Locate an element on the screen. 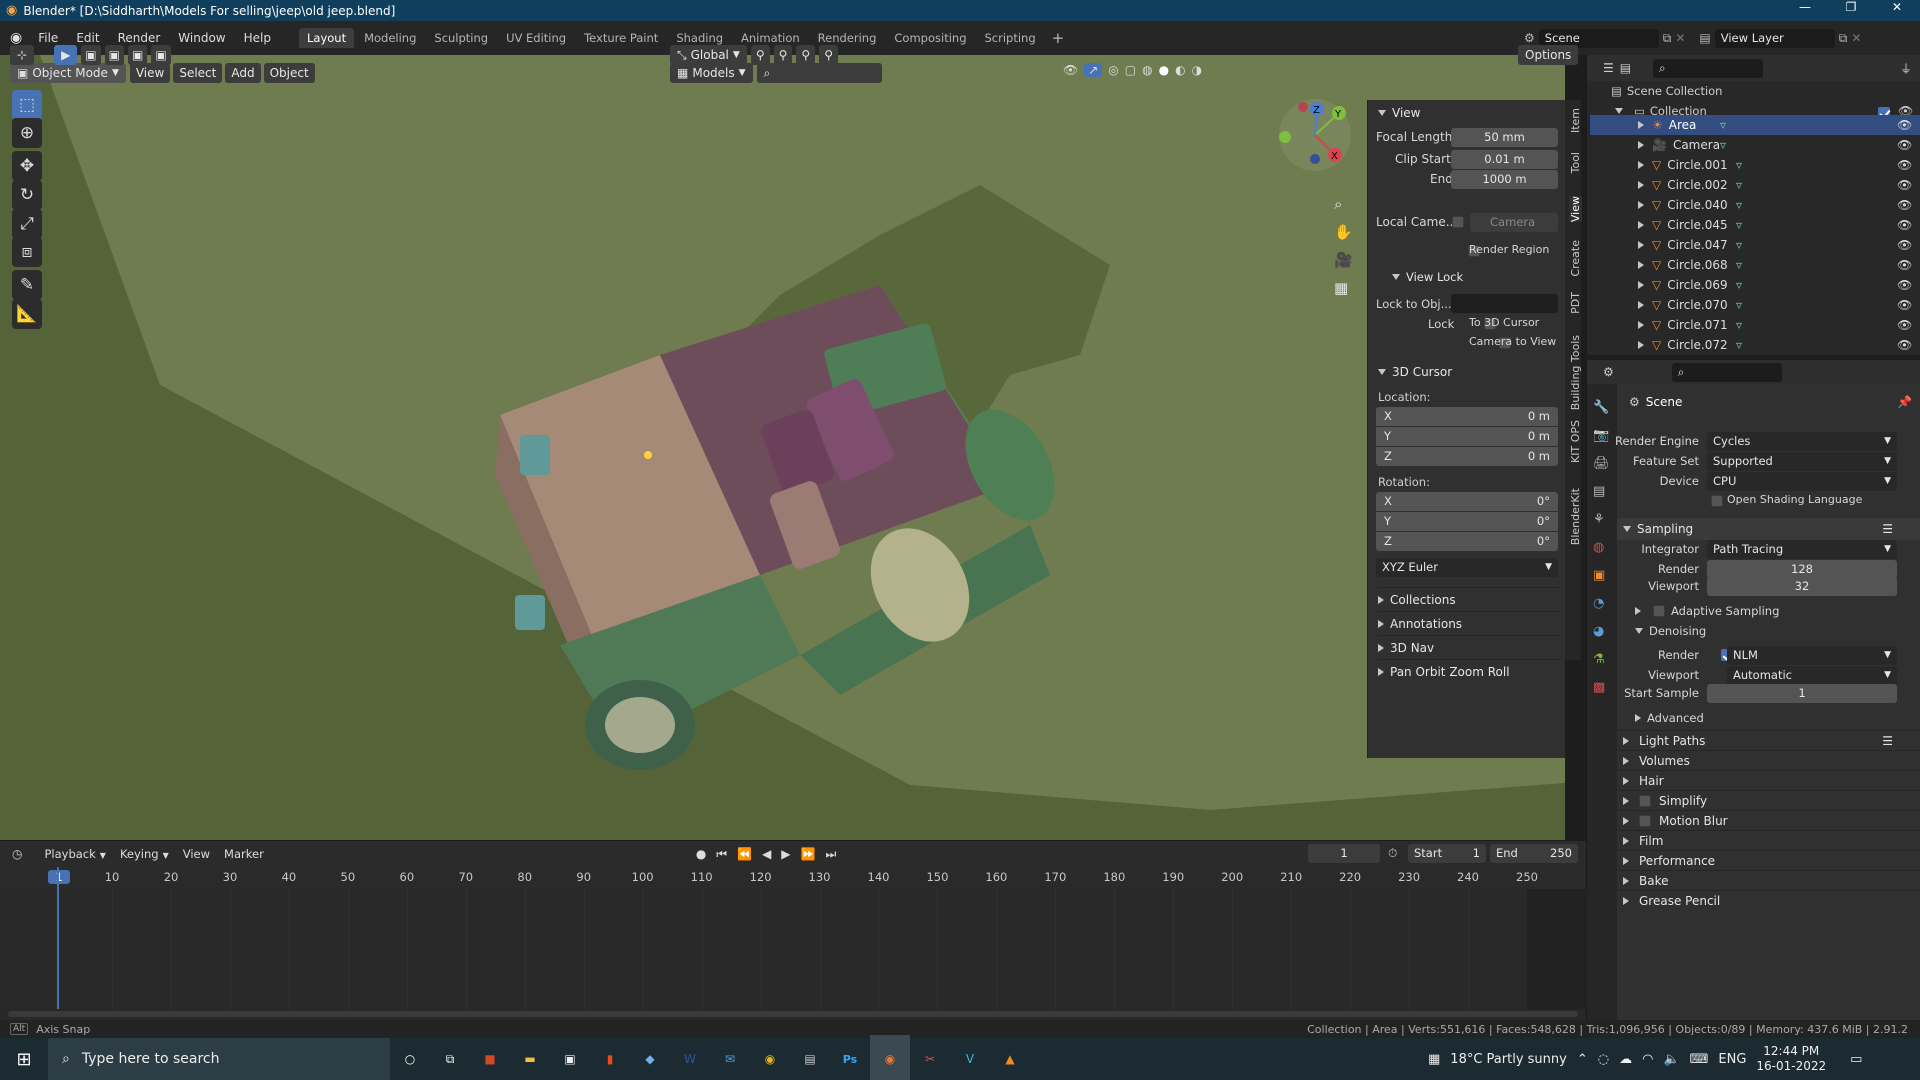  jump-start-icon: ⏮ is located at coordinates (721, 854).